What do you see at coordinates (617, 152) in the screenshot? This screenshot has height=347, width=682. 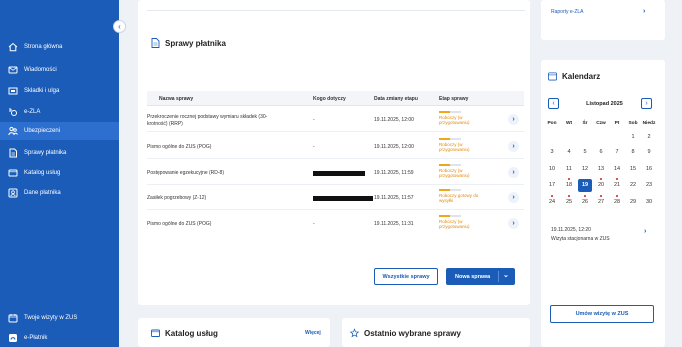 I see `calendar-day: 7` at bounding box center [617, 152].